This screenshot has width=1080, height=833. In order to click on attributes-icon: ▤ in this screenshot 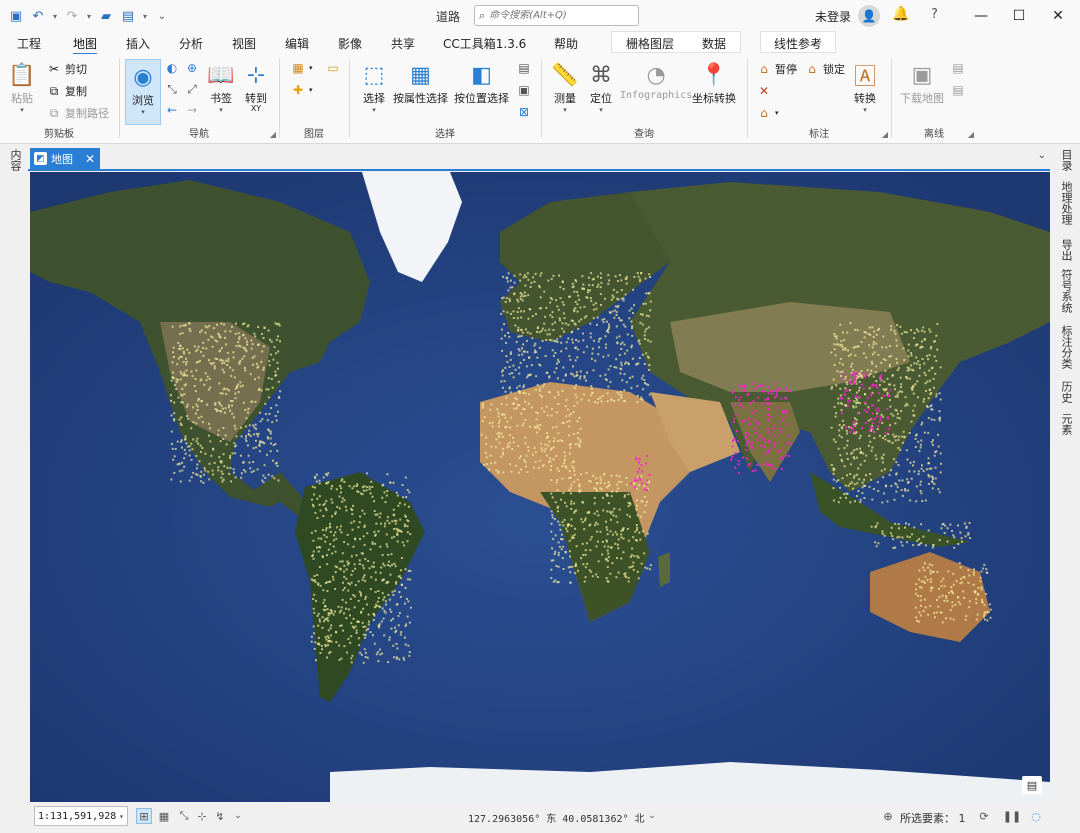, I will do `click(524, 68)`.